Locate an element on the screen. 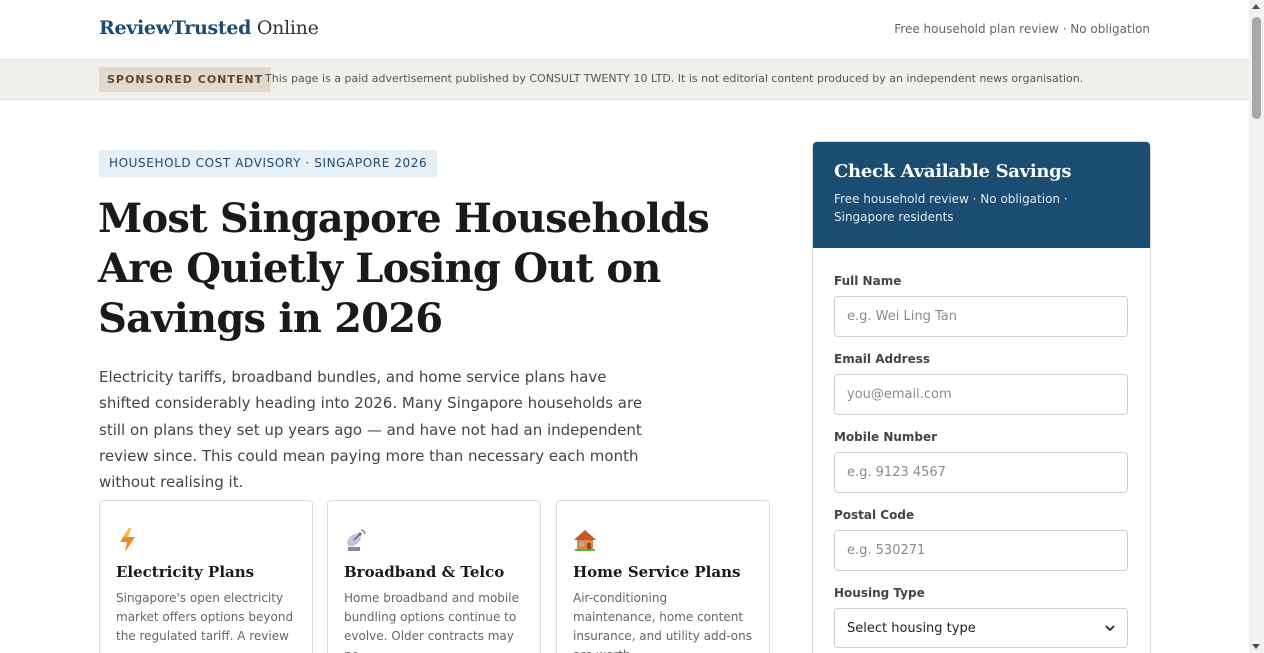 The width and height of the screenshot is (1264, 653). article-kicker: HOUSEHOLD COST ADVISORY · SINGAPORE 2026 is located at coordinates (268, 163).